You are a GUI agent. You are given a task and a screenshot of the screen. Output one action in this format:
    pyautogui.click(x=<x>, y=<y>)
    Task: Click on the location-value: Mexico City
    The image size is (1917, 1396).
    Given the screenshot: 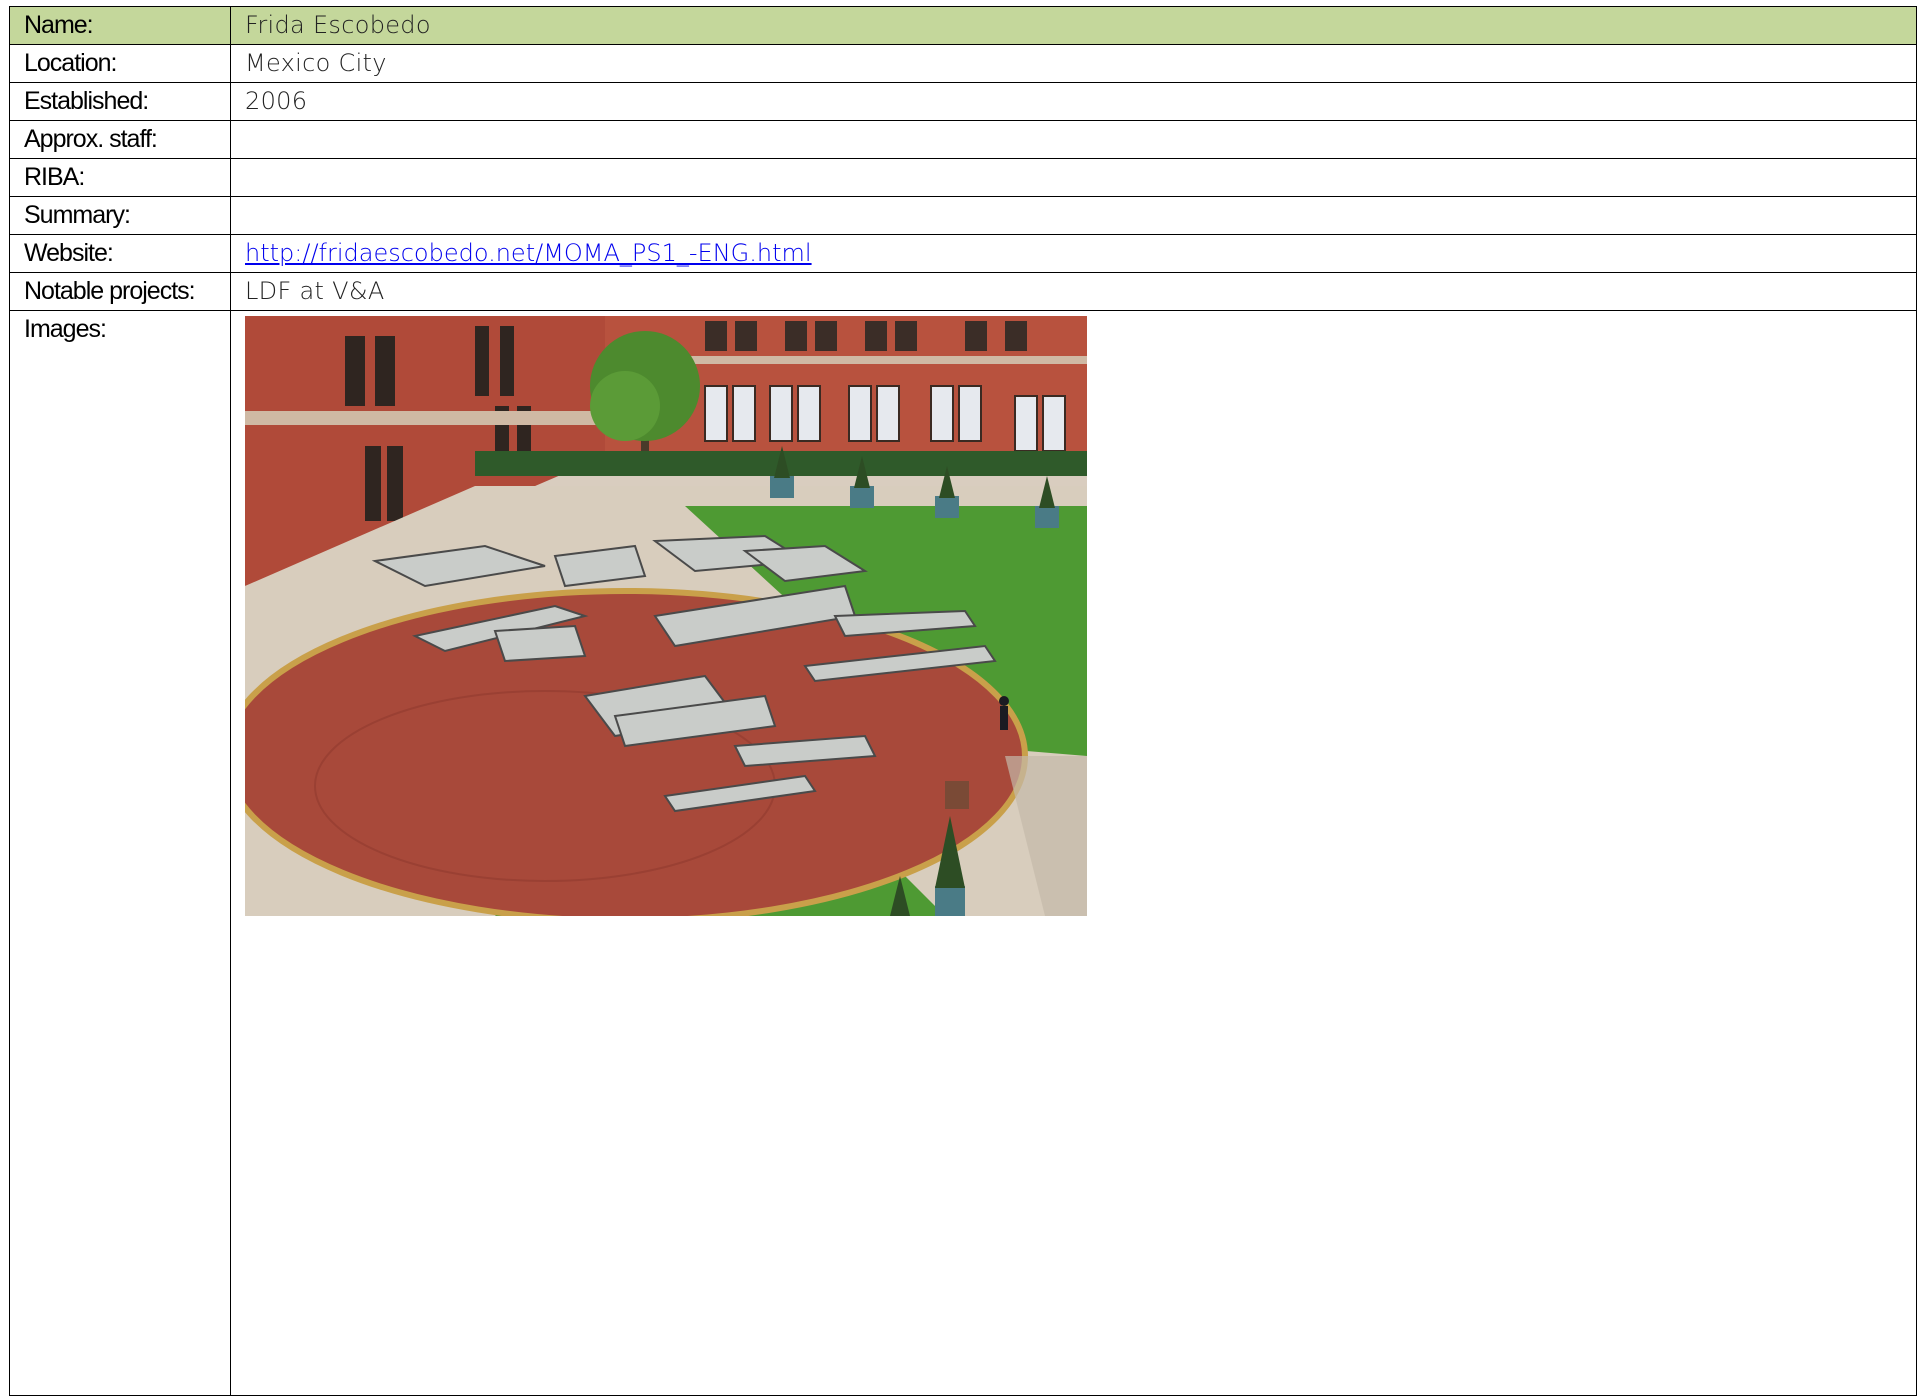 What is the action you would take?
    pyautogui.click(x=1073, y=63)
    